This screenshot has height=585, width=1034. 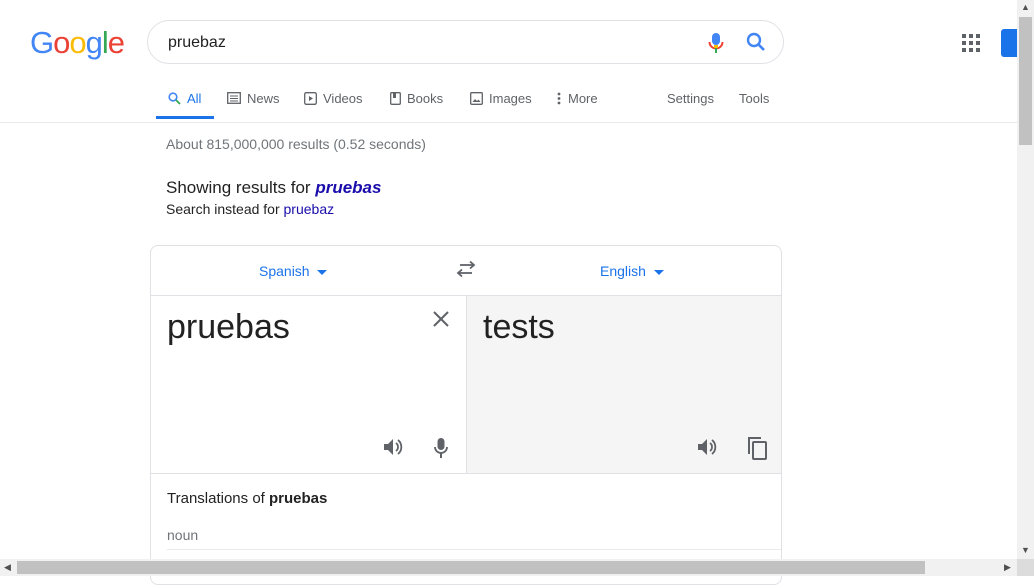 I want to click on tab-all: All, so click(x=185, y=102).